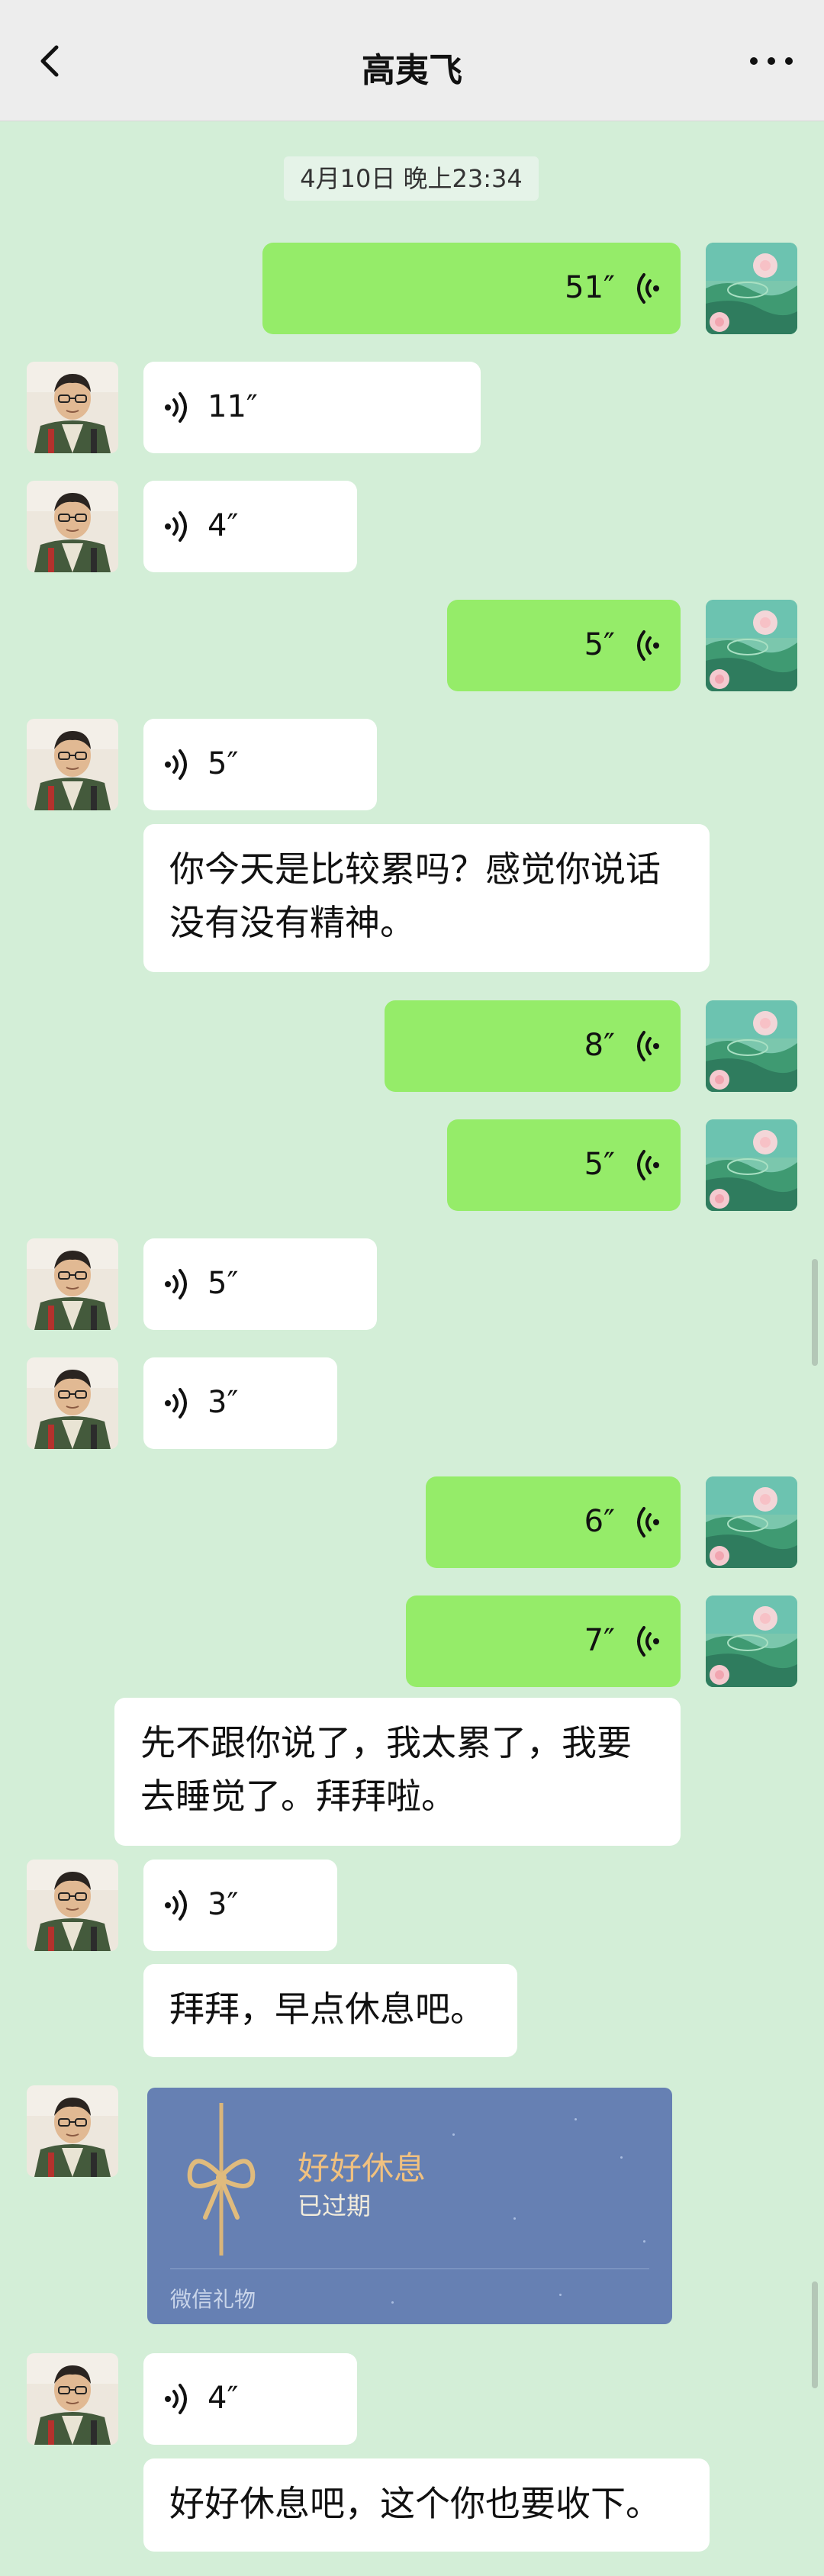  Describe the element at coordinates (412, 178) in the screenshot. I see `message-timestamp: 4月10日 晚上23:34` at that location.